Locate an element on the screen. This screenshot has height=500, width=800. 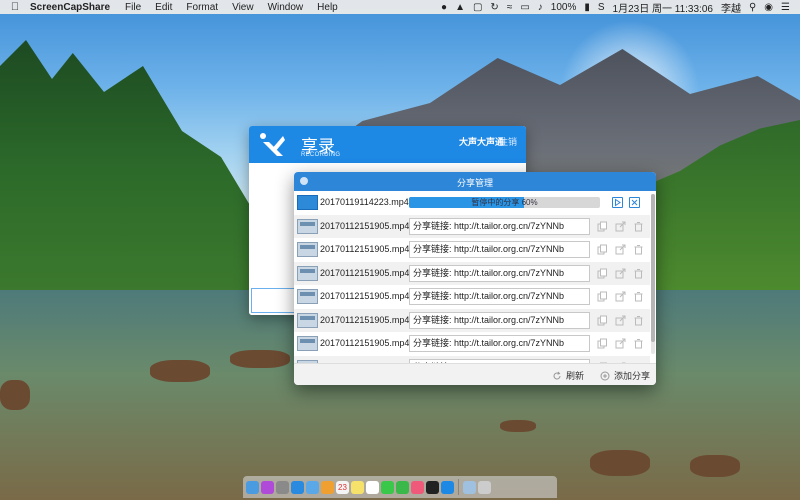
menu-edit: Edit is located at coordinates (163, 7).